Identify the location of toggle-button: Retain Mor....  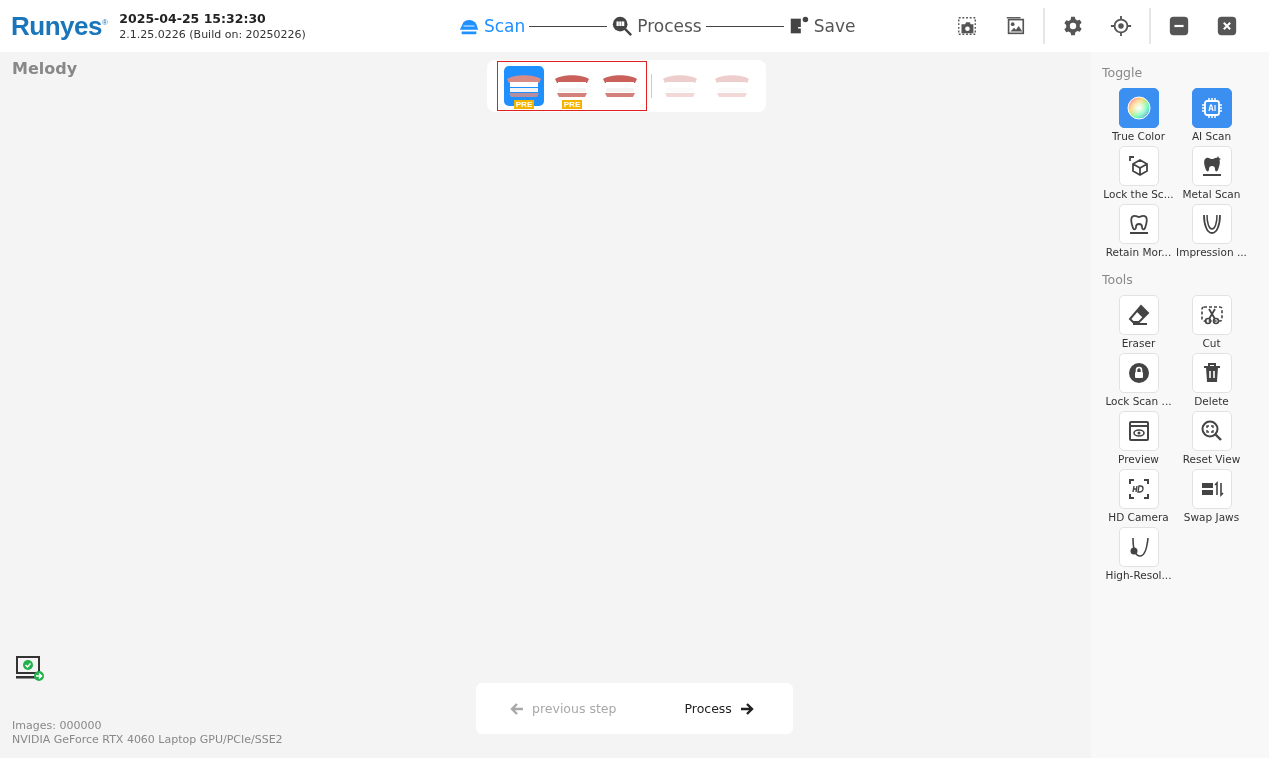
(1138, 231).